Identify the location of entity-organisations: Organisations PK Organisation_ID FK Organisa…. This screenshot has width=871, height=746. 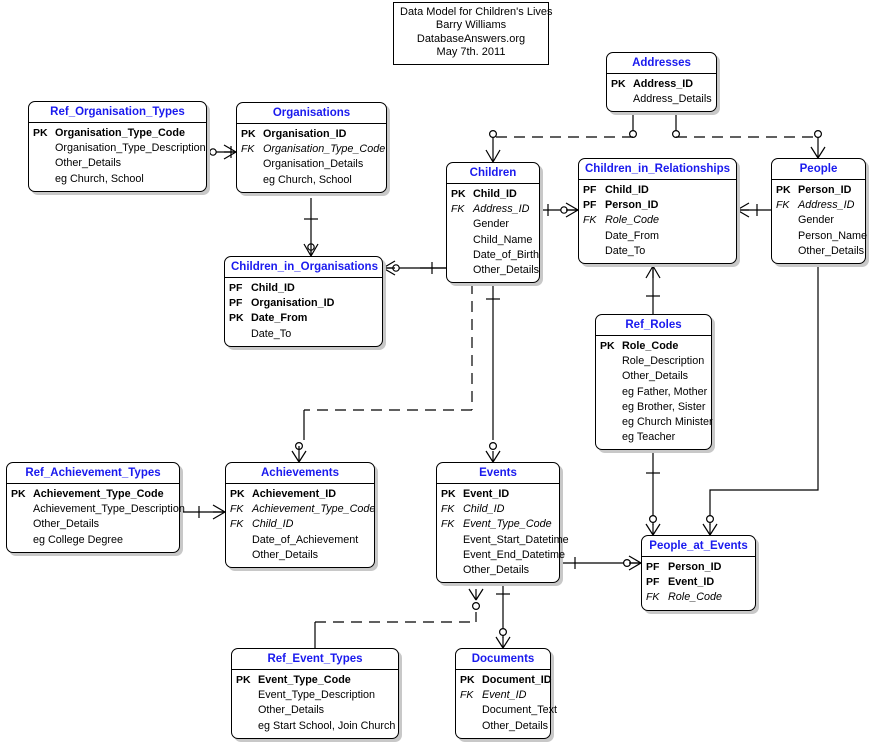
(311, 147).